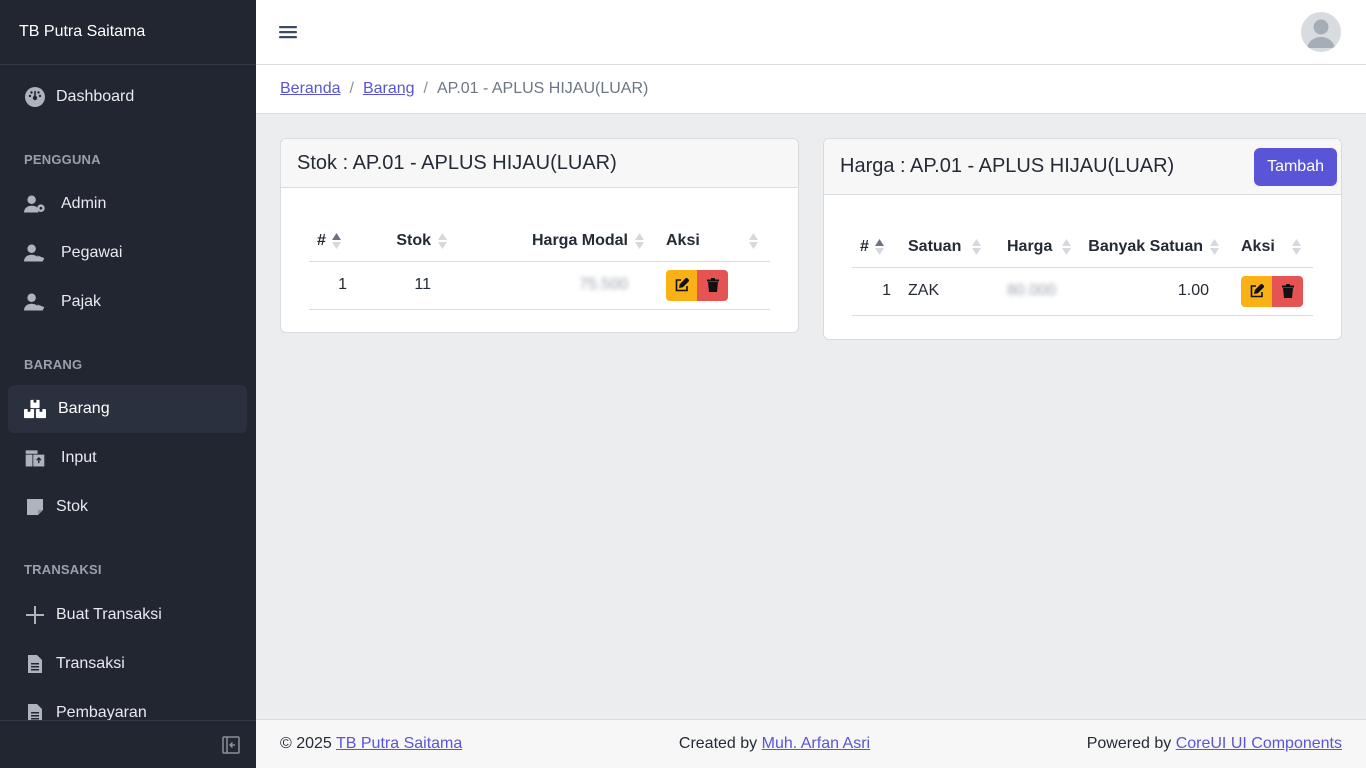  Describe the element at coordinates (127, 204) in the screenshot. I see `sidebar-item-admin: Admin` at that location.